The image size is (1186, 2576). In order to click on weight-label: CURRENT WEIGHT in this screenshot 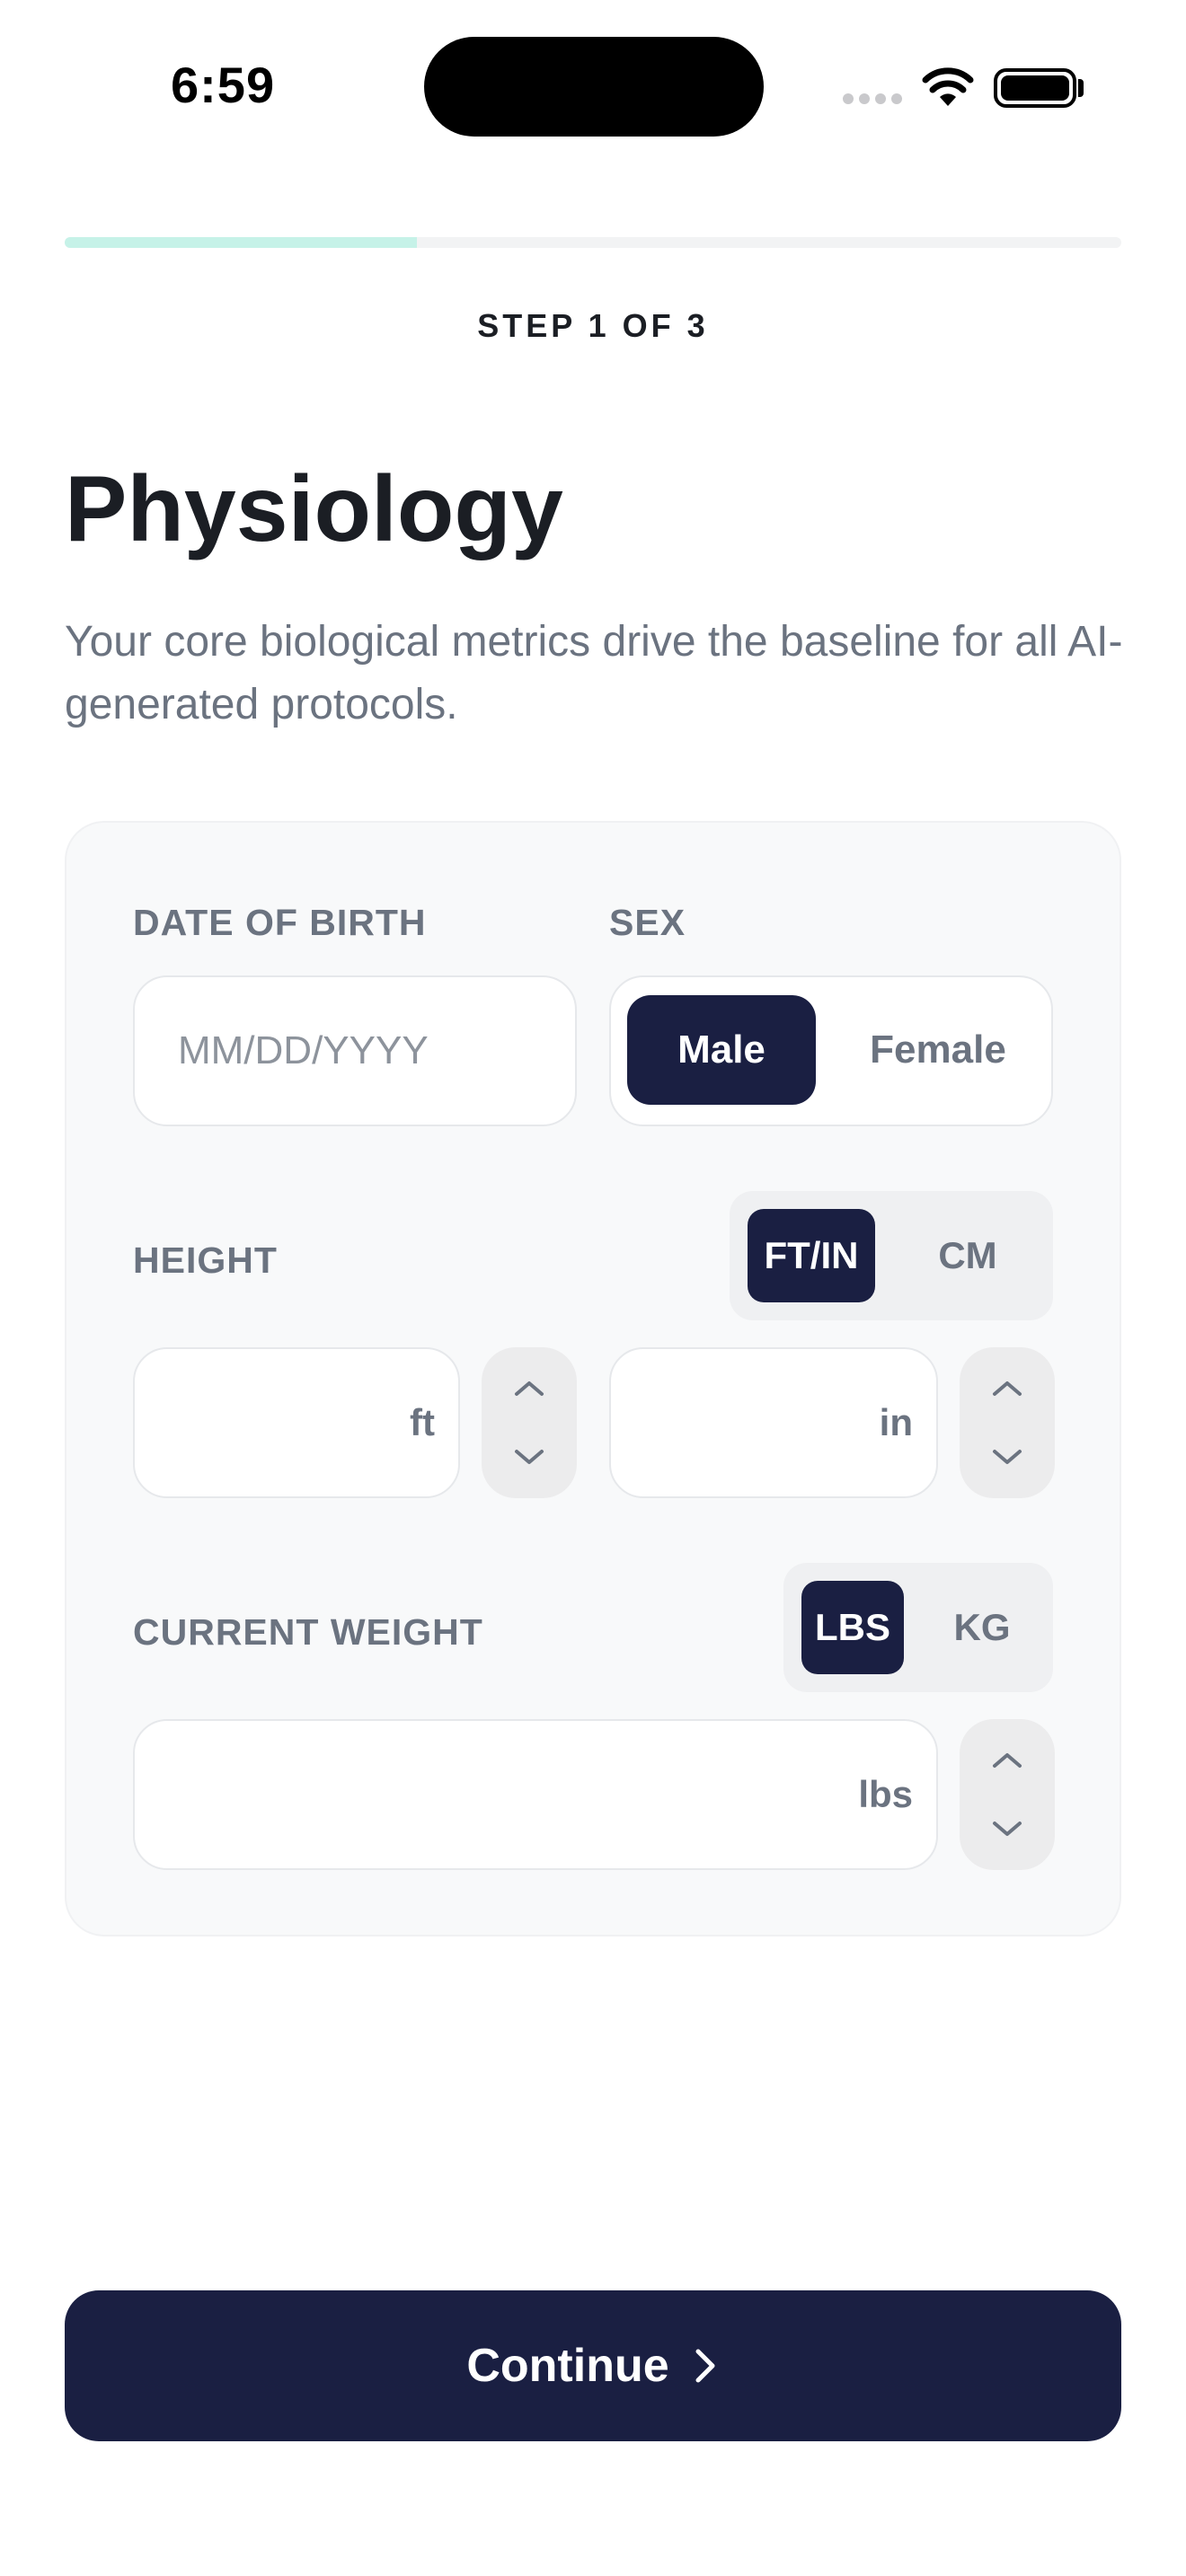, I will do `click(308, 1632)`.